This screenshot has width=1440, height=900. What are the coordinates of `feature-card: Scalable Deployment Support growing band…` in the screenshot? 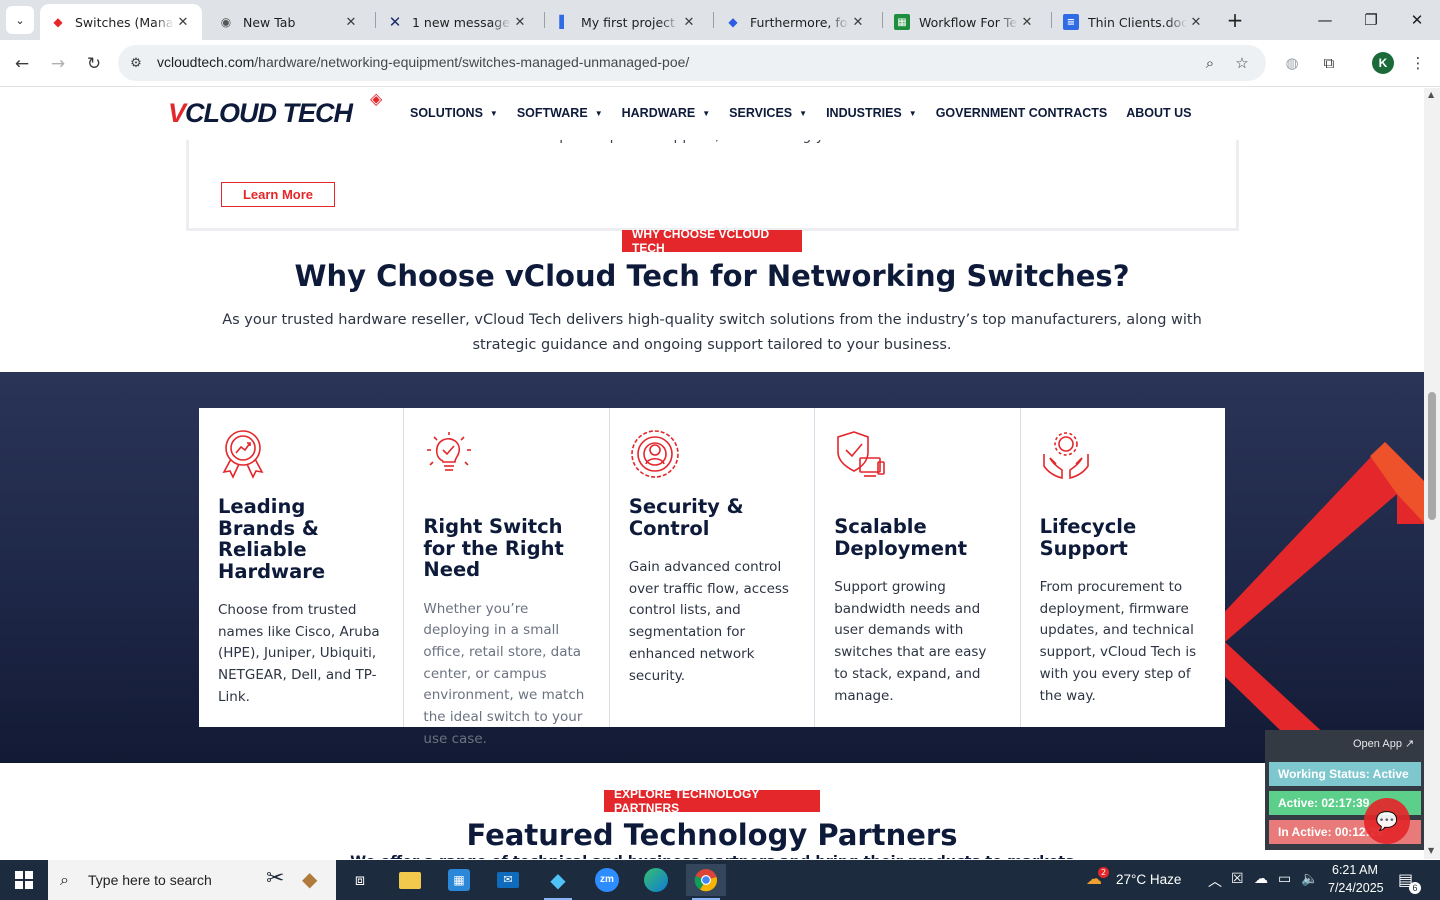 It's located at (917, 567).